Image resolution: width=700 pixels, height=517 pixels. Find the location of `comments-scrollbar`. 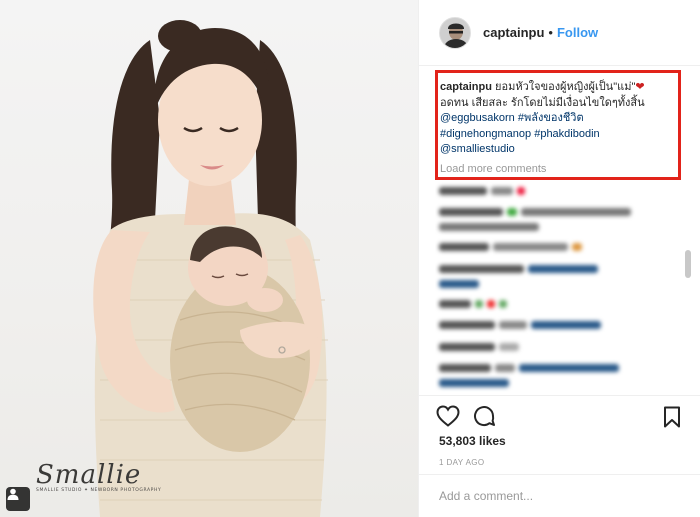

comments-scrollbar is located at coordinates (688, 264).